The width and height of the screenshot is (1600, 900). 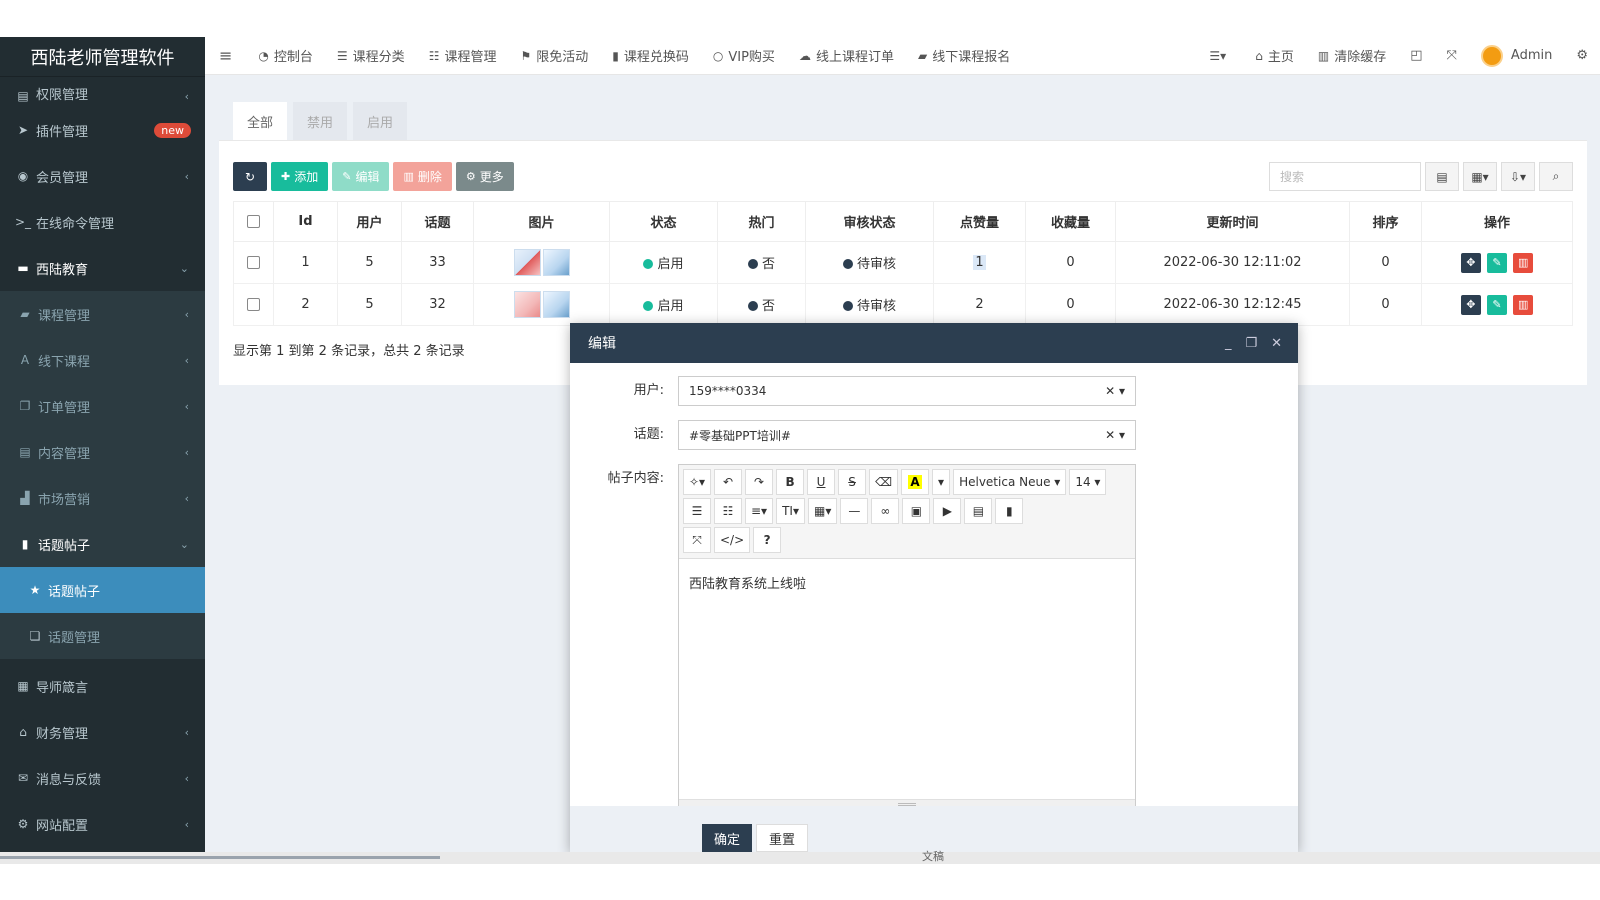 I want to click on sidebar-item-orders: ❐ 订单管理 ‹, so click(x=102, y=406).